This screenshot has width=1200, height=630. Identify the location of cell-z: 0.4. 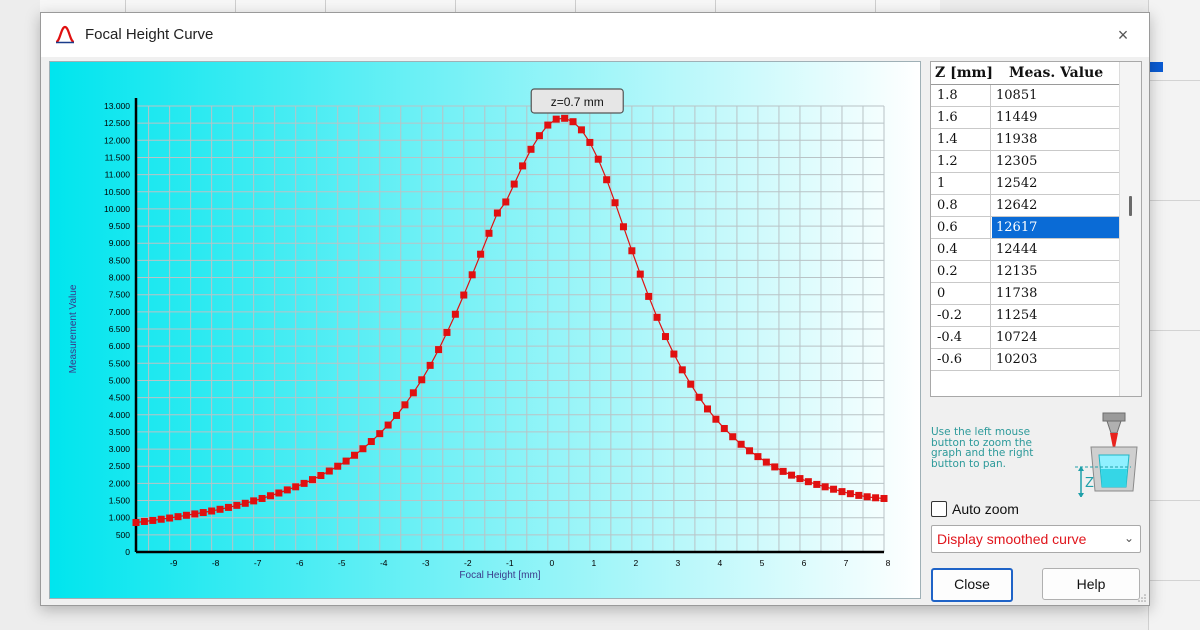
(961, 249).